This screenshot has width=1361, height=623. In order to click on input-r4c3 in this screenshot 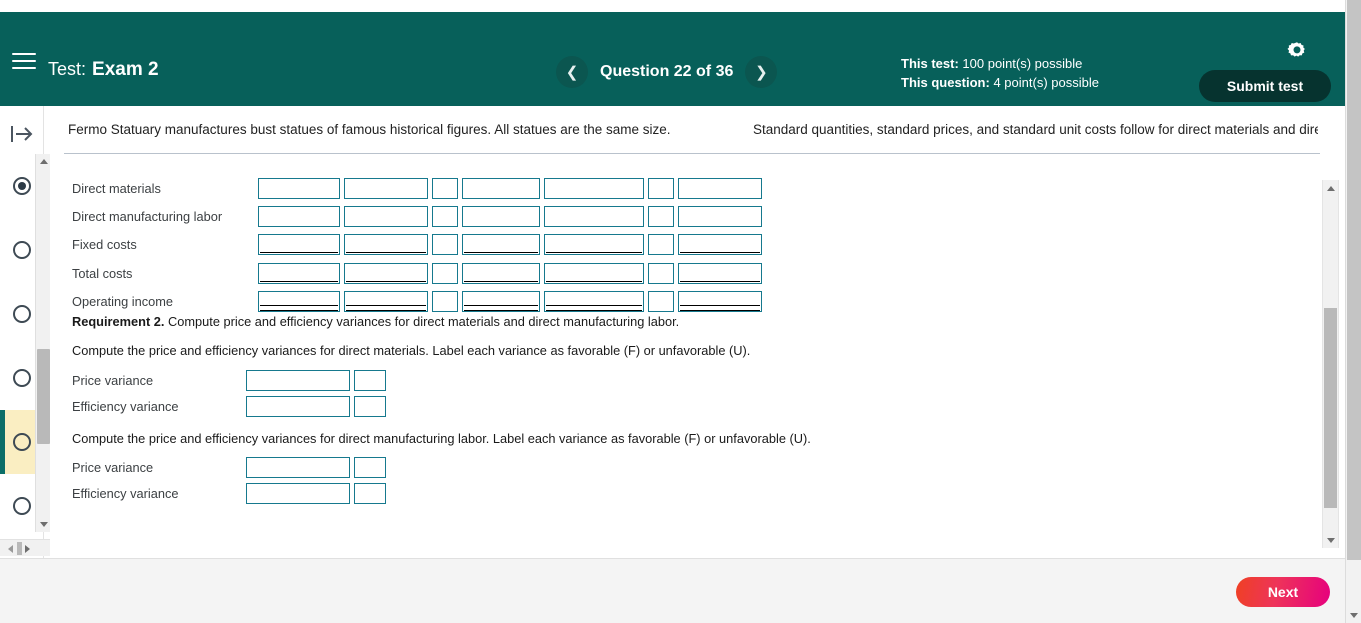, I will do `click(445, 273)`.